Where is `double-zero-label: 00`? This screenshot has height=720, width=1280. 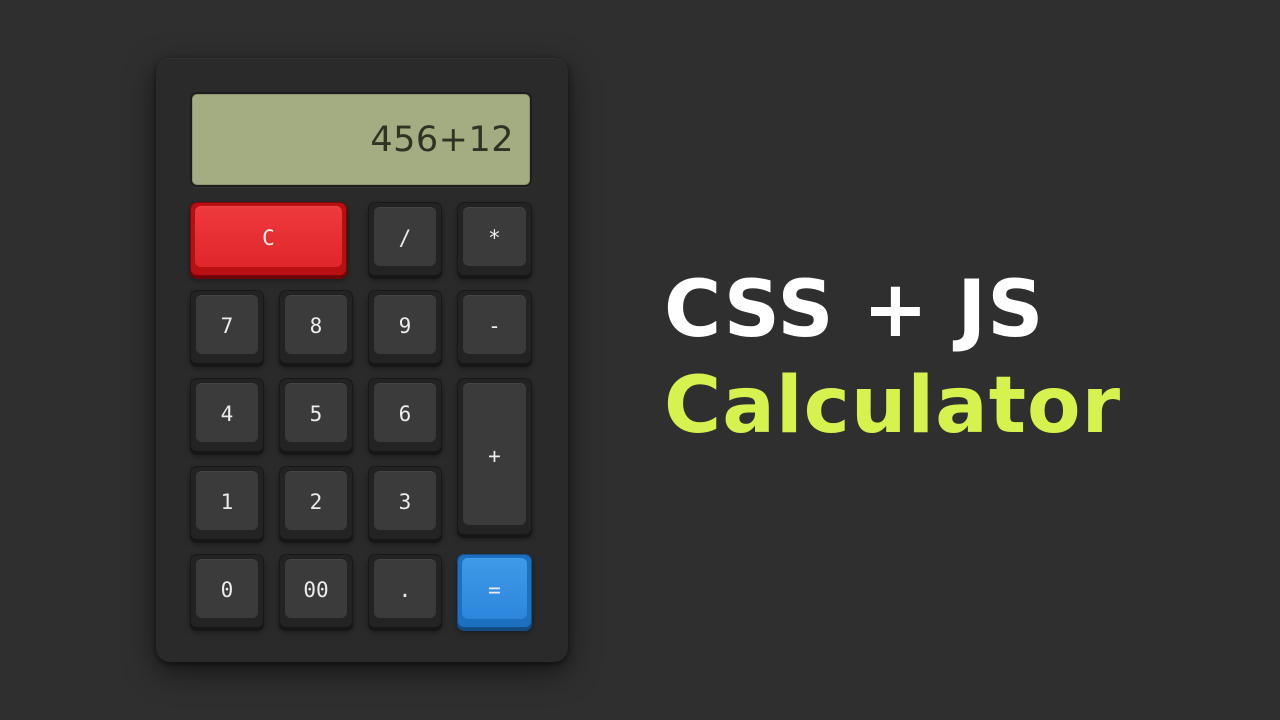 double-zero-label: 00 is located at coordinates (316, 589).